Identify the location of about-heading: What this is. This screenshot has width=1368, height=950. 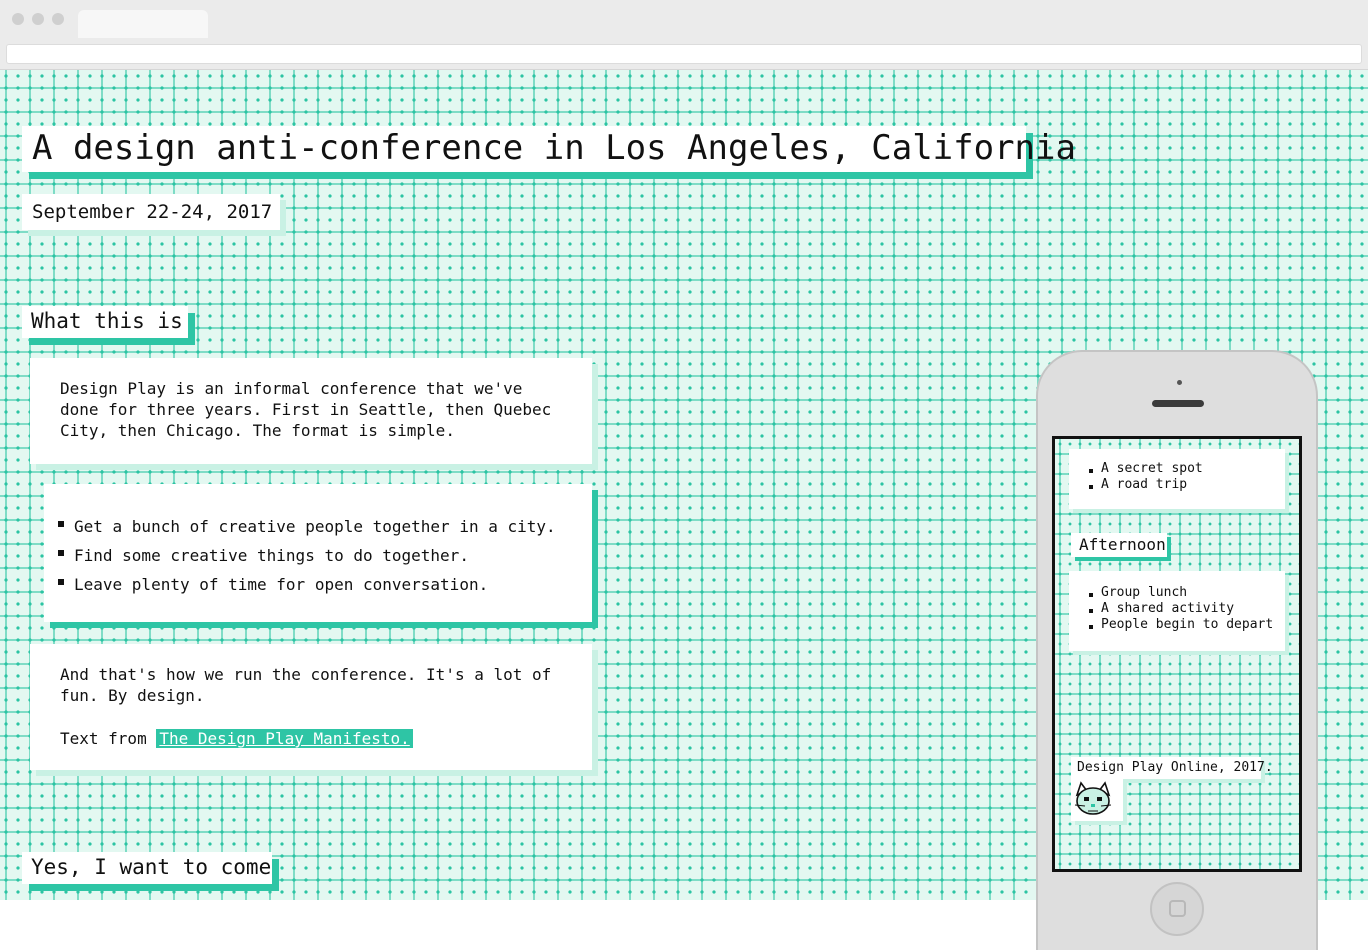
(107, 321).